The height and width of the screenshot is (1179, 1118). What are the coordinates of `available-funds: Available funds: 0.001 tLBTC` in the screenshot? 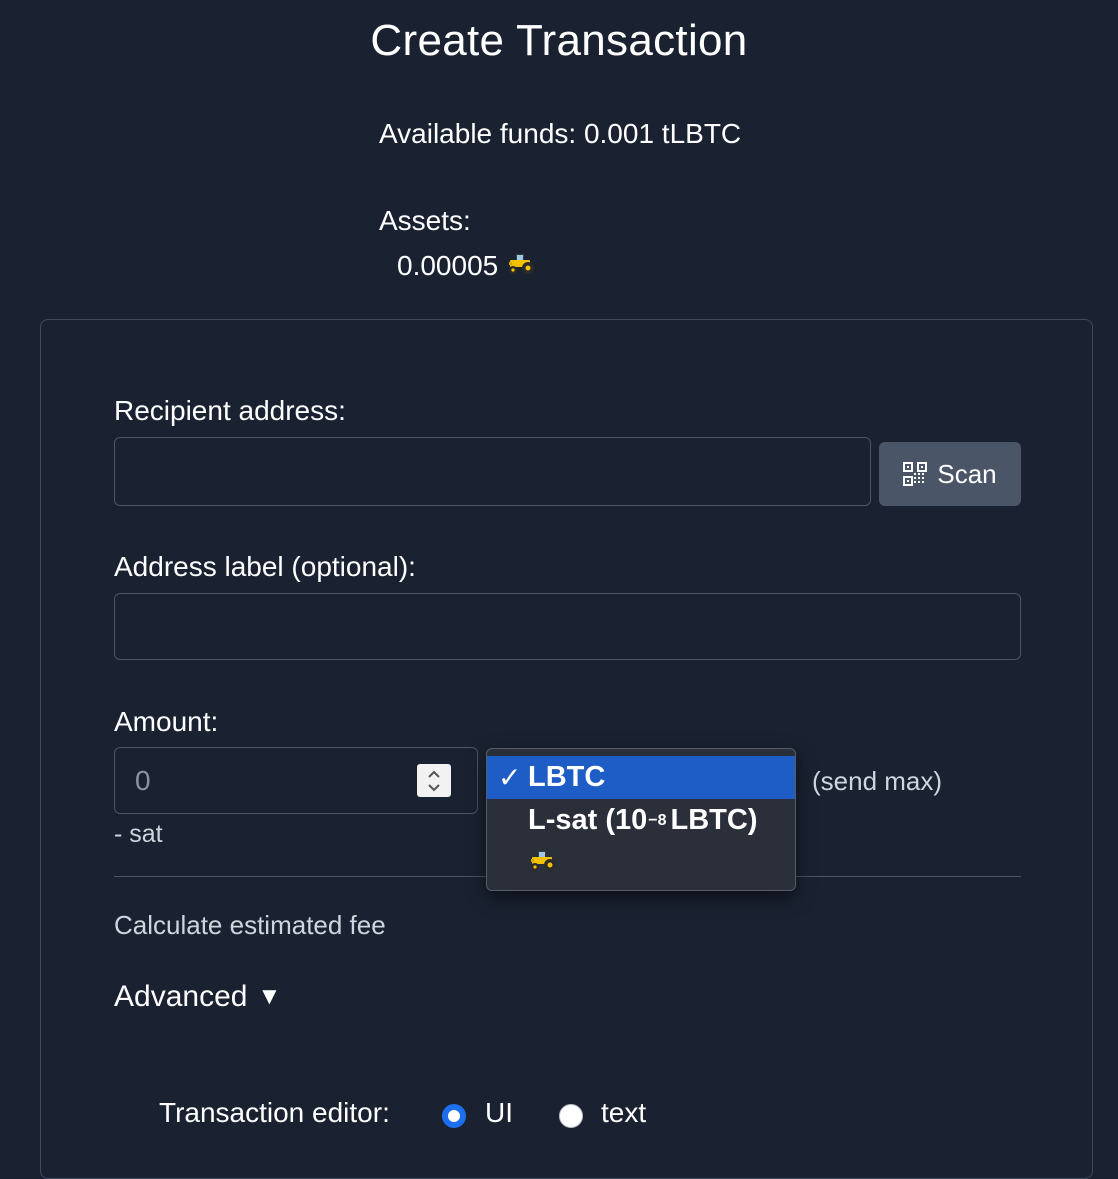 It's located at (560, 133).